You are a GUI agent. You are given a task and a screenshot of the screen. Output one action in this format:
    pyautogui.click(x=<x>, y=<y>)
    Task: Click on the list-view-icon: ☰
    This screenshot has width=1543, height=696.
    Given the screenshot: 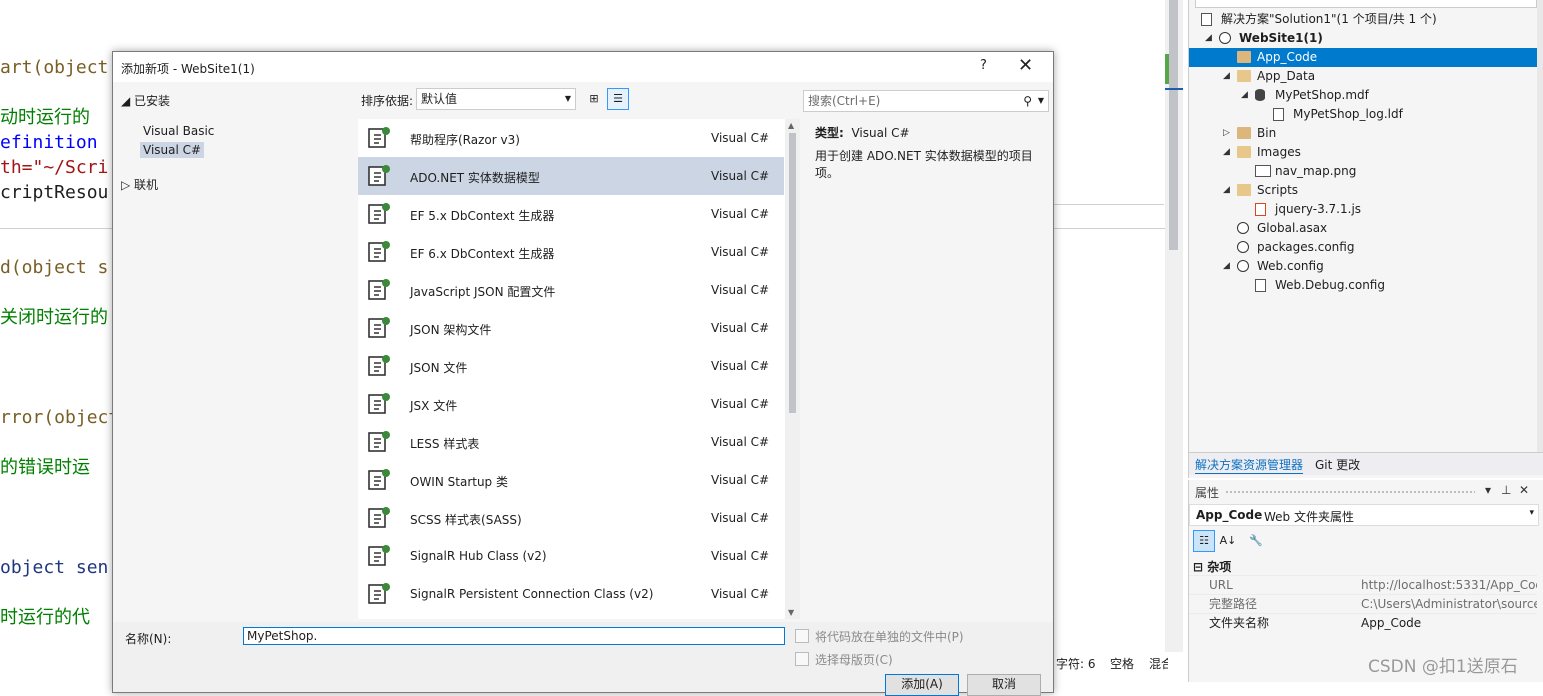 What is the action you would take?
    pyautogui.click(x=618, y=99)
    